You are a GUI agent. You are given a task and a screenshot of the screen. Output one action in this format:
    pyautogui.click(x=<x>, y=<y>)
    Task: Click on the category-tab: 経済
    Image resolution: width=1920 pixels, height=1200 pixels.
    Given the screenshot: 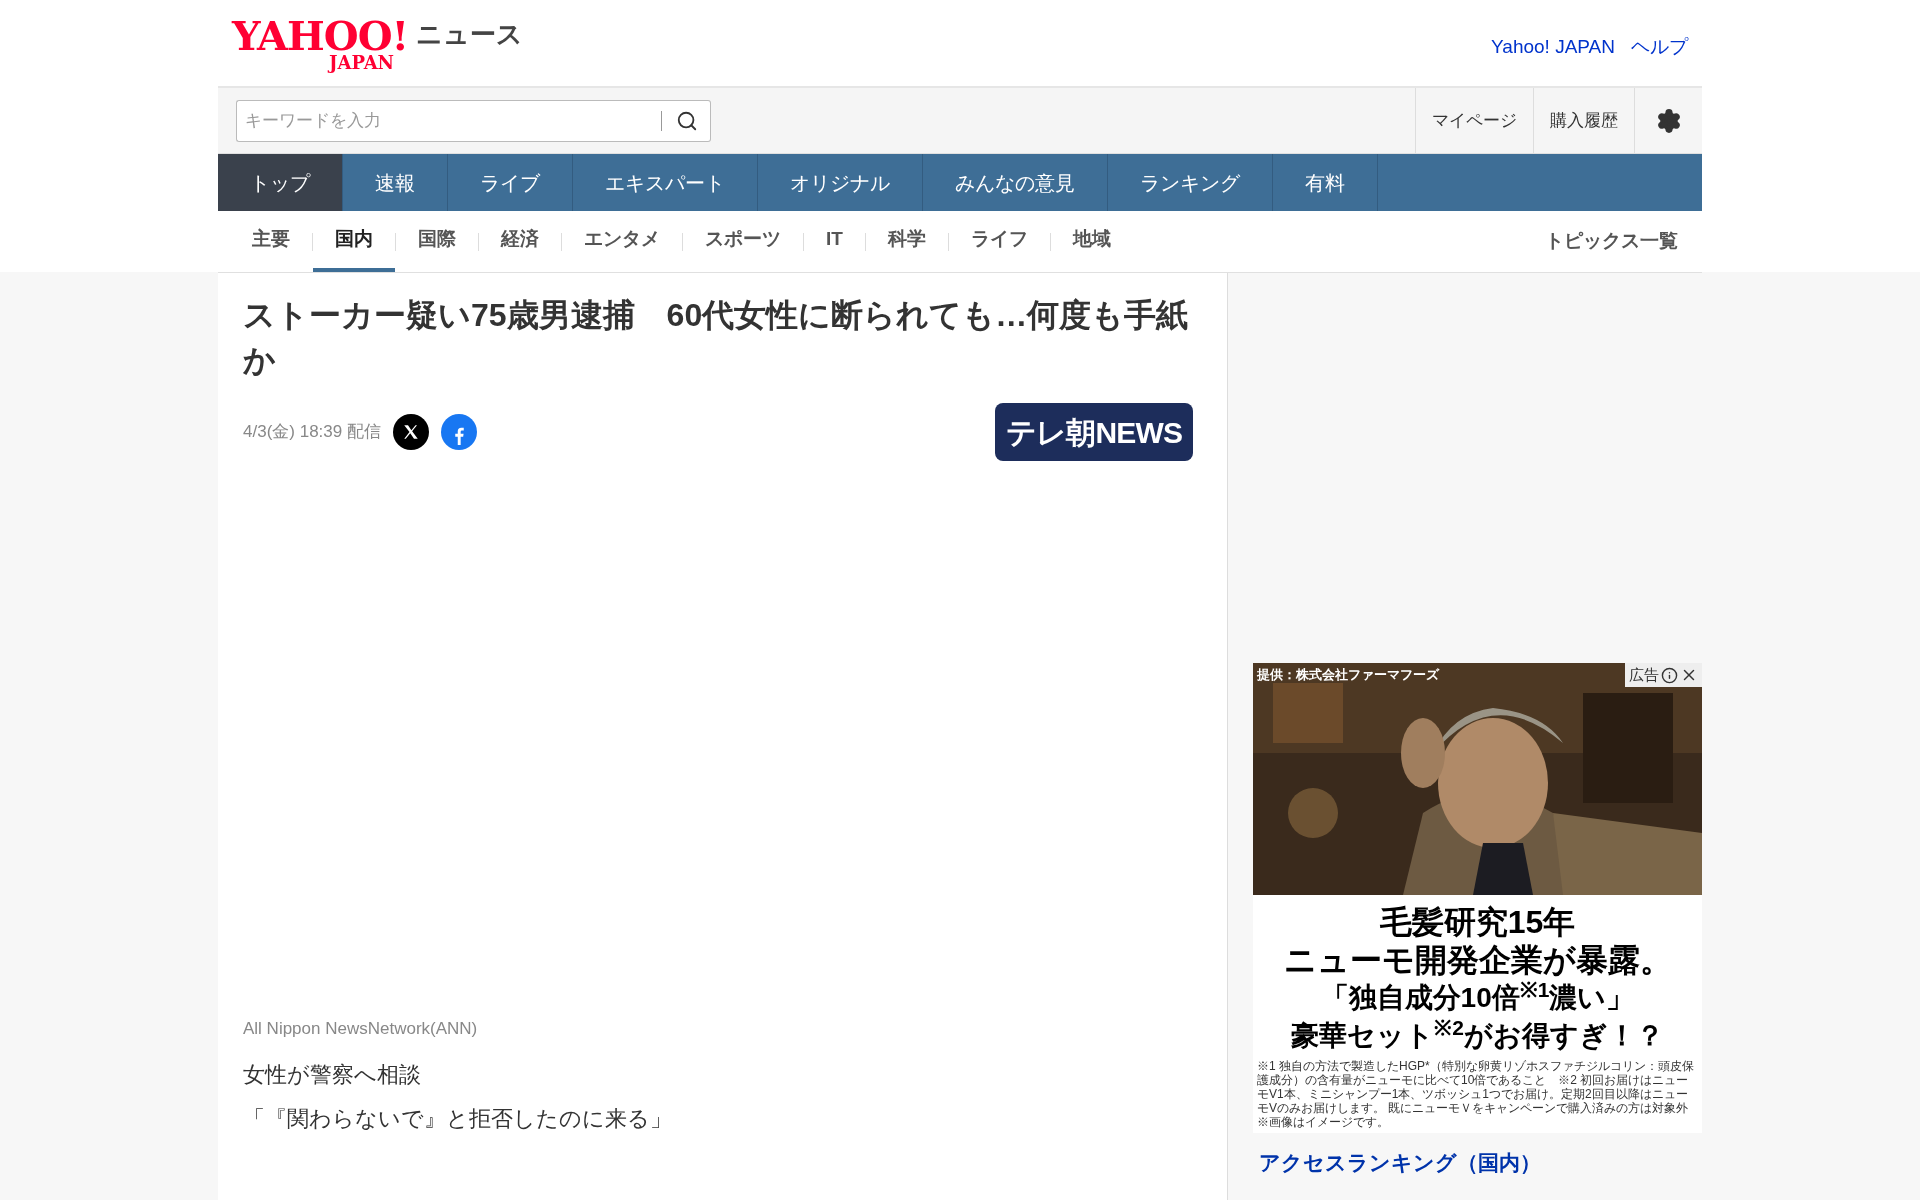 What is the action you would take?
    pyautogui.click(x=520, y=241)
    